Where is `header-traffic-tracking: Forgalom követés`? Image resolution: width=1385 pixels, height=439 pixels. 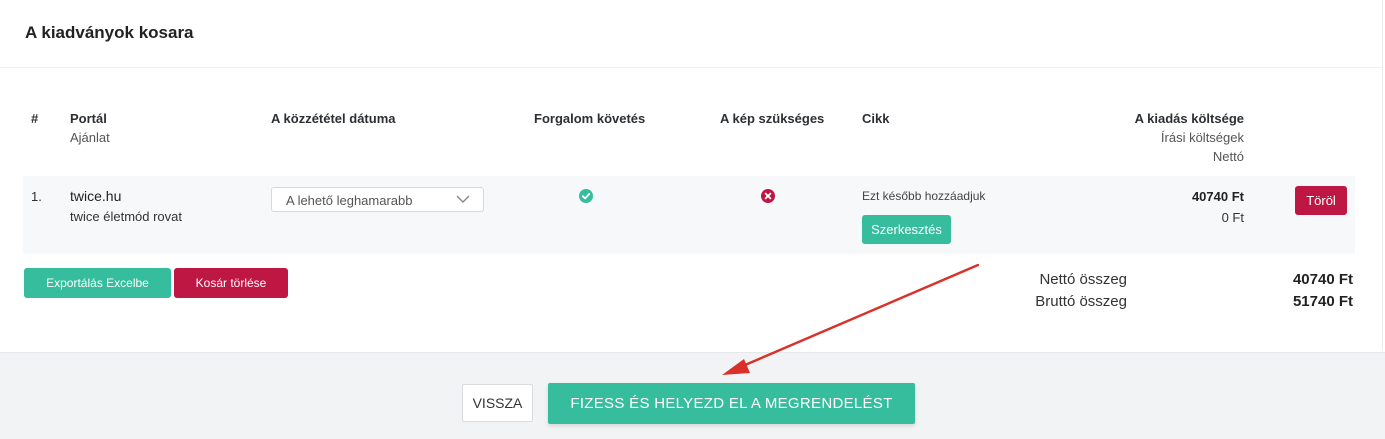 header-traffic-tracking: Forgalom követés is located at coordinates (590, 118).